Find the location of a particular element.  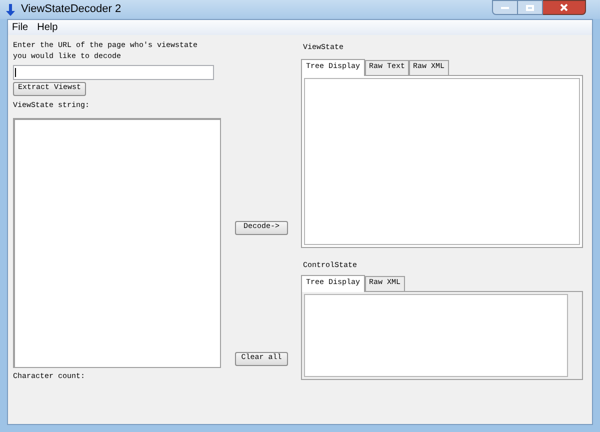

close-button is located at coordinates (564, 7).